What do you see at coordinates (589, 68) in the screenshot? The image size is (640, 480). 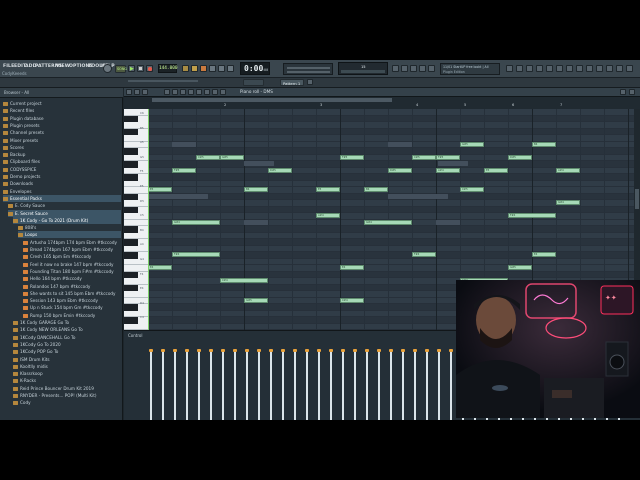 I see `maximize-icon` at bounding box center [589, 68].